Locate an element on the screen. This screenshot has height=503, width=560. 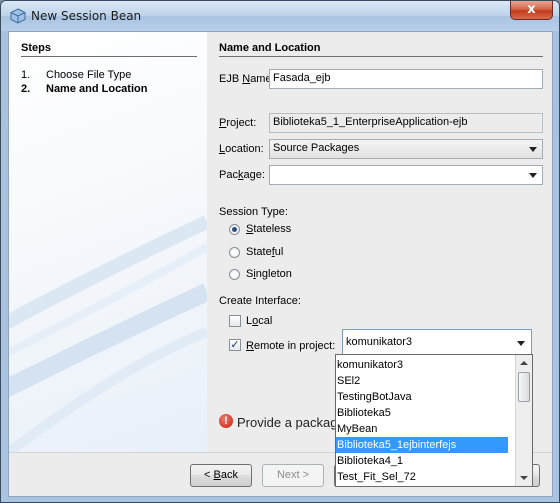
back-button: < Back is located at coordinates (221, 475).